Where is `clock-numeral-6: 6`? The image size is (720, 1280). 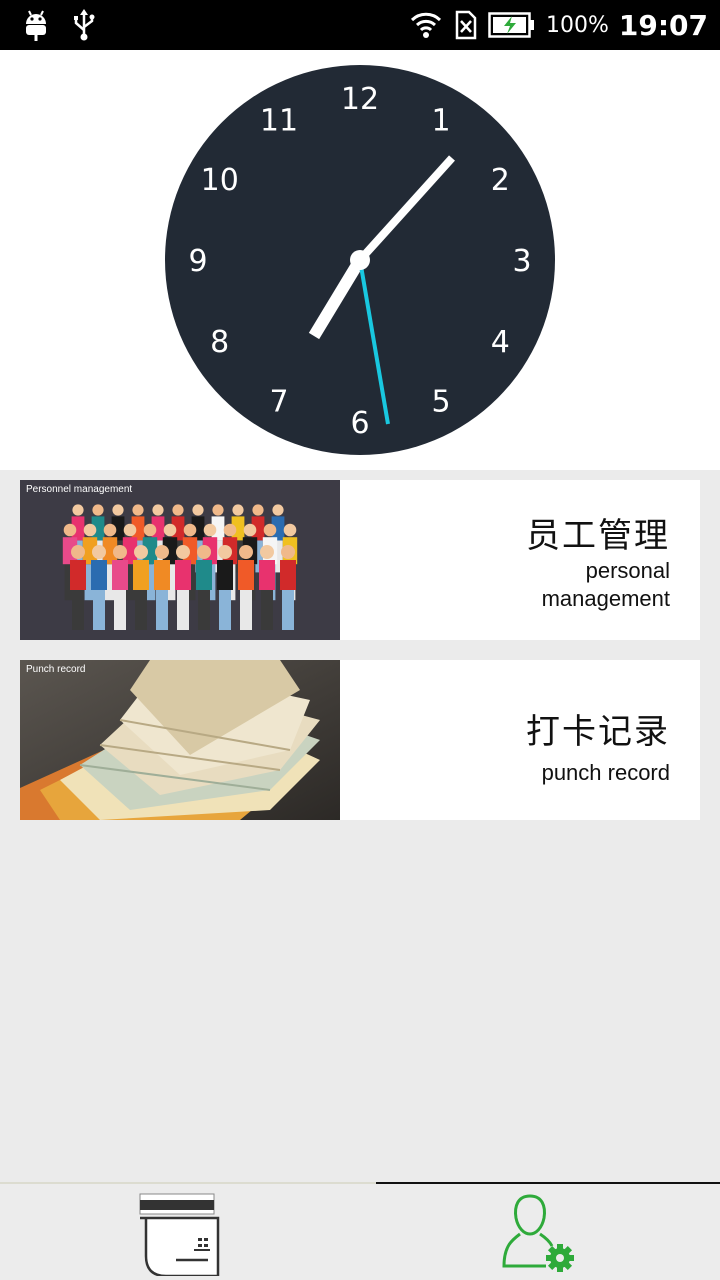
clock-numeral-6: 6 is located at coordinates (359, 423).